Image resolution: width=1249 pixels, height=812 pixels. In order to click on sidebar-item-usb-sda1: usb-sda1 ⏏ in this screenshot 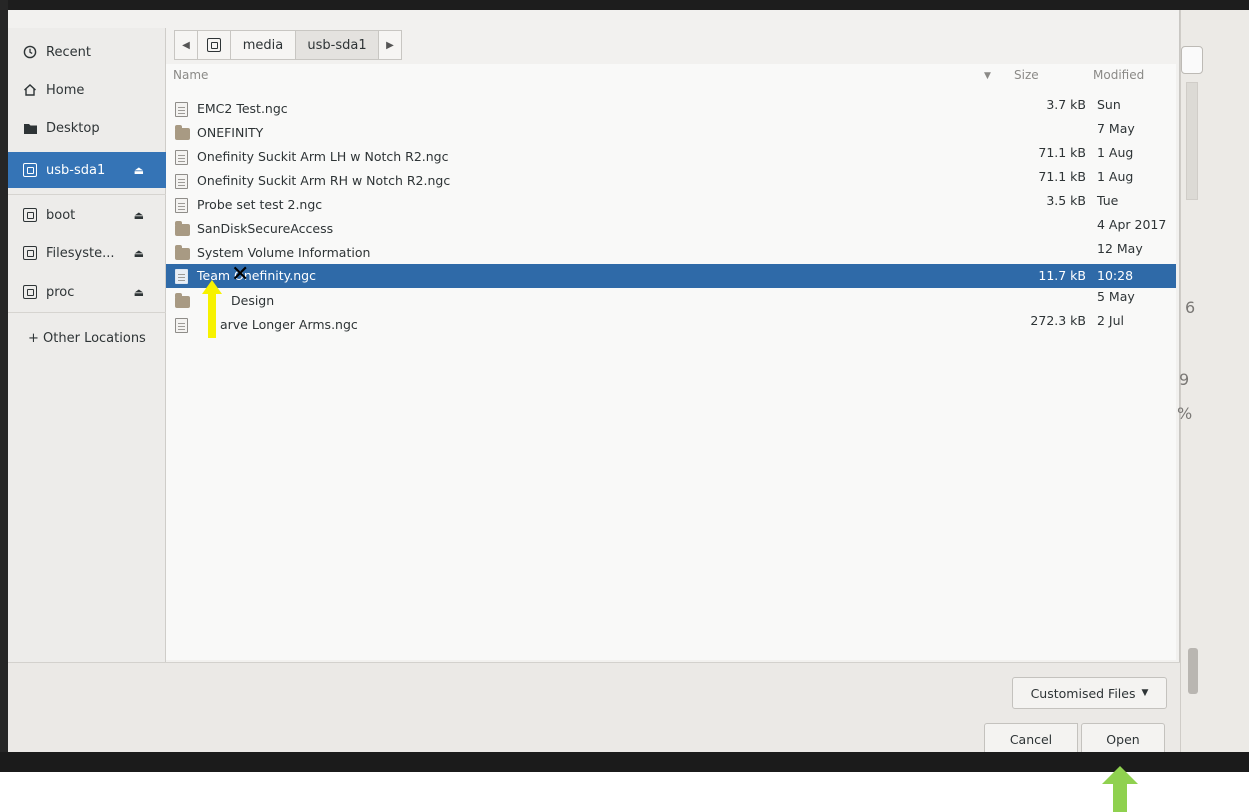, I will do `click(87, 170)`.